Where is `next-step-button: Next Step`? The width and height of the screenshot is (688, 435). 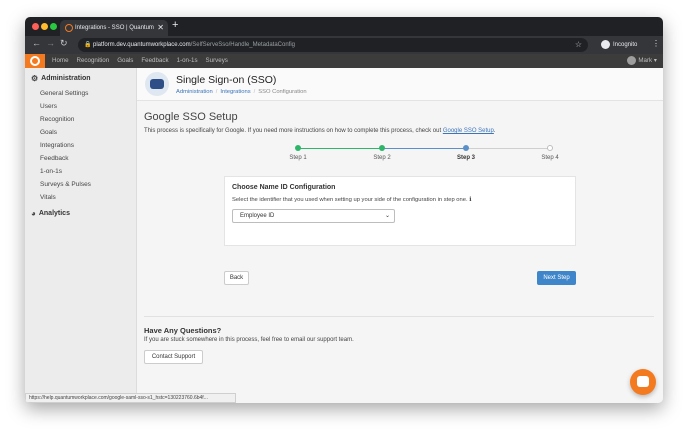 next-step-button: Next Step is located at coordinates (556, 278).